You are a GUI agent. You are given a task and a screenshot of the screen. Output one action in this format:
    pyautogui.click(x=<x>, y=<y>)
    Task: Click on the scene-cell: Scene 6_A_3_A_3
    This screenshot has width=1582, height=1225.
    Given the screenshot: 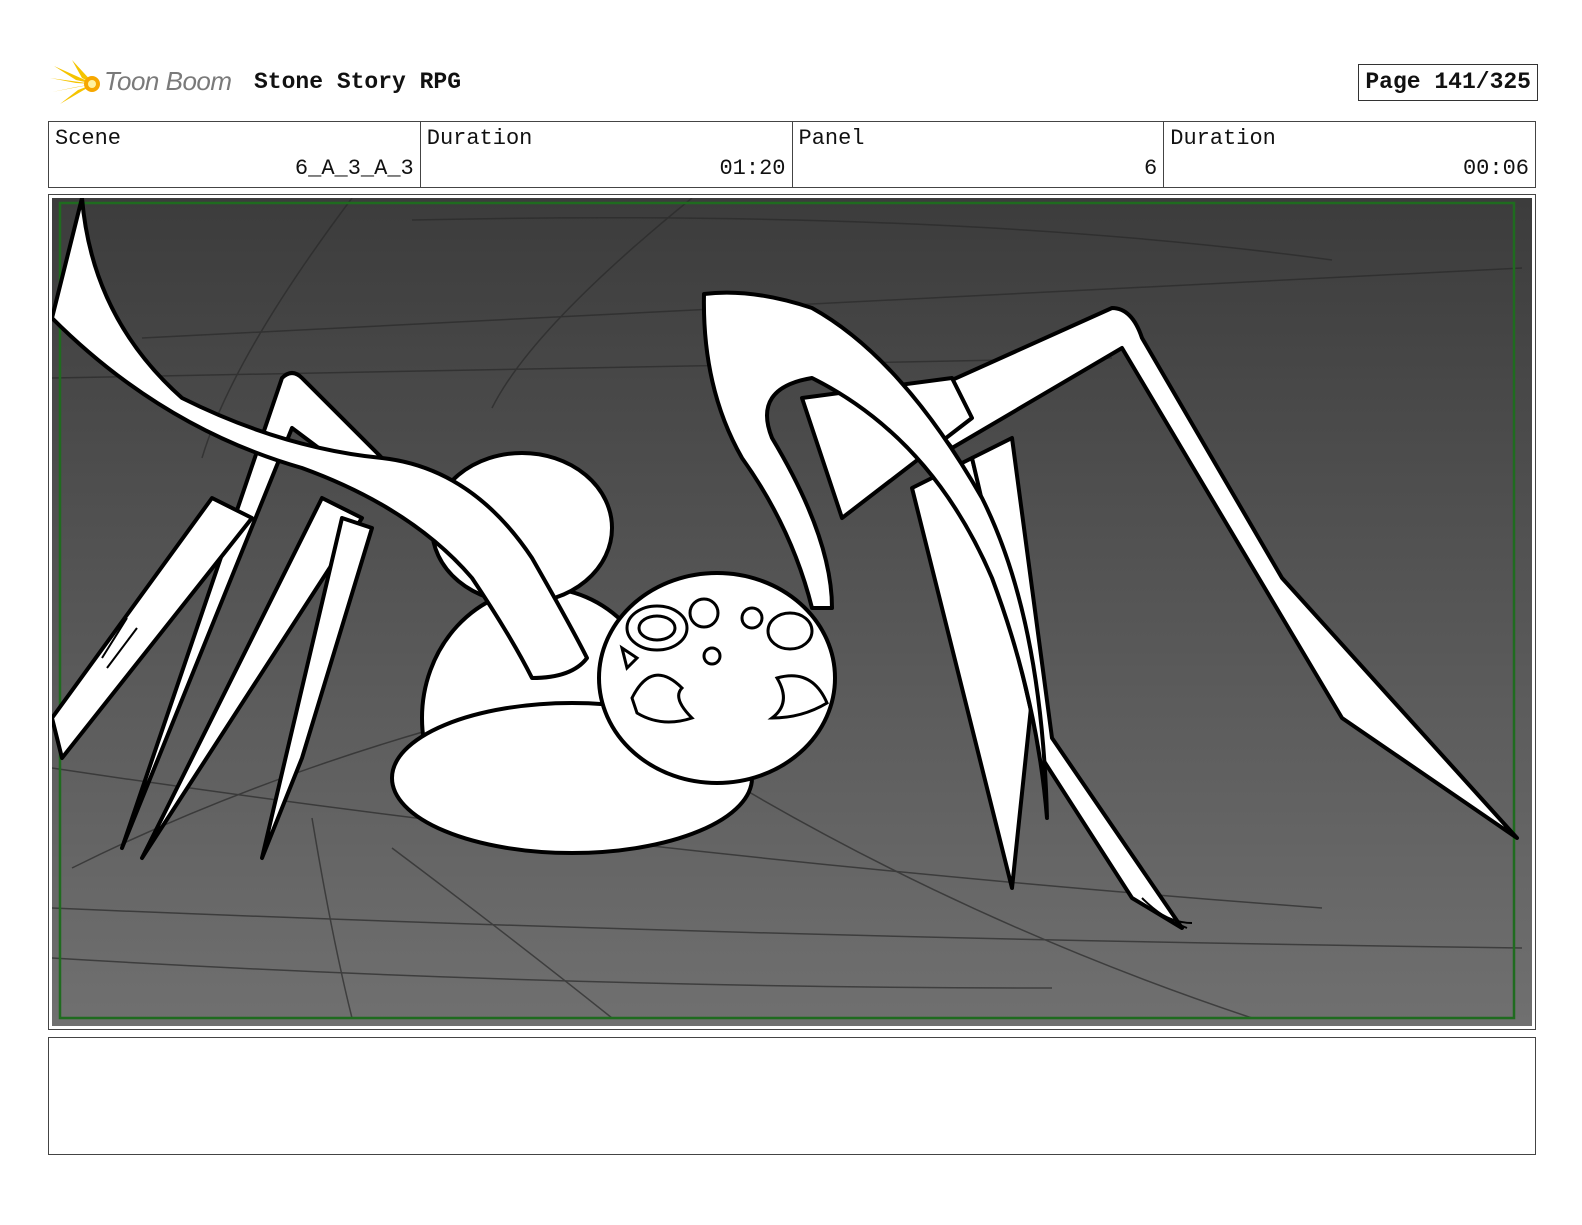 What is the action you would take?
    pyautogui.click(x=235, y=154)
    